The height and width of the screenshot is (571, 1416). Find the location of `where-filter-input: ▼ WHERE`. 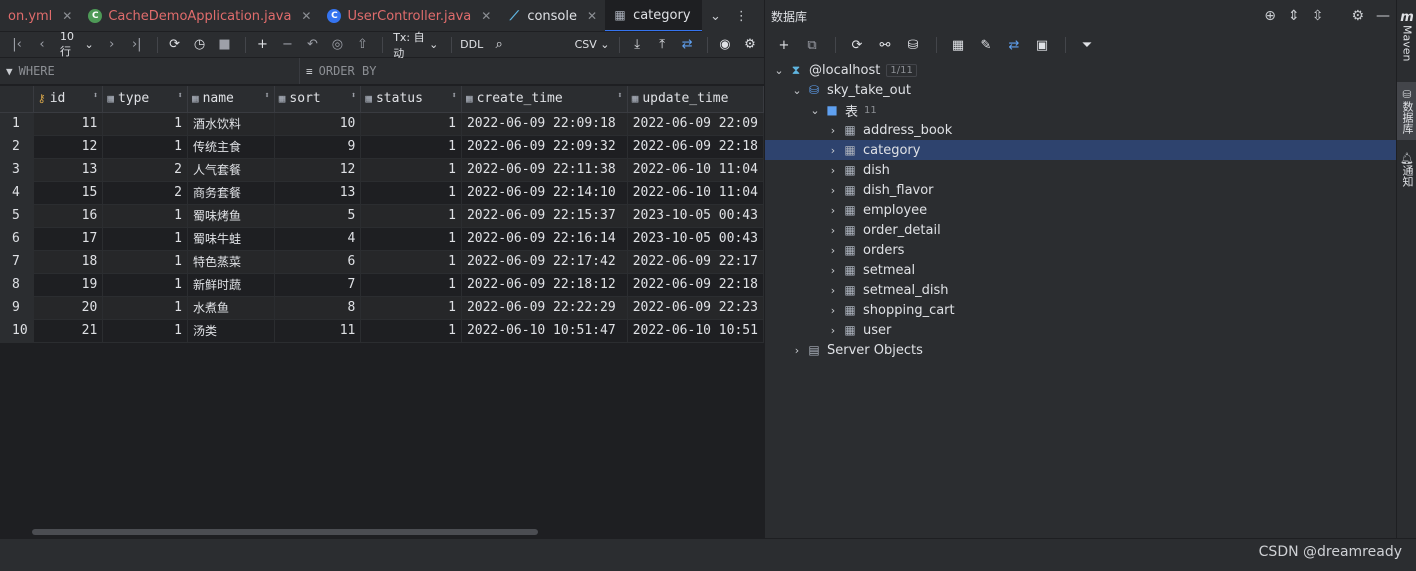

where-filter-input: ▼ WHERE is located at coordinates (150, 71).